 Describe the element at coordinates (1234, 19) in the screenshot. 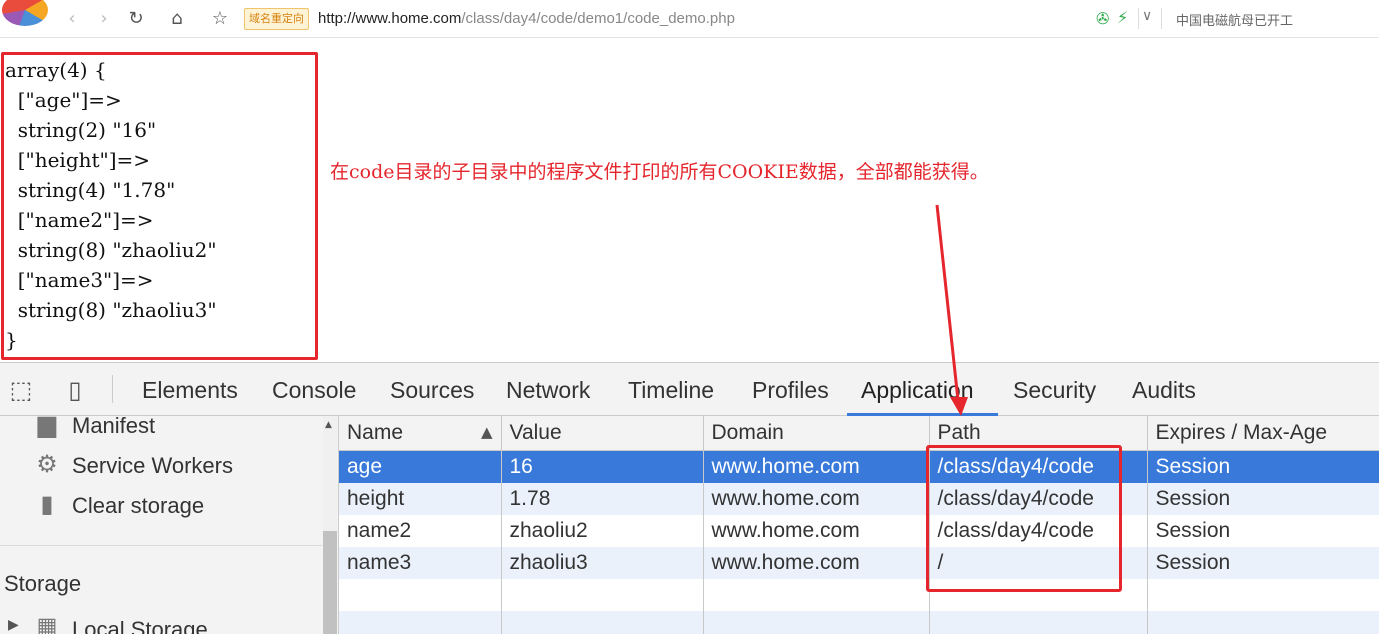

I see `news-ticker: 中国电磁航母已开工` at that location.